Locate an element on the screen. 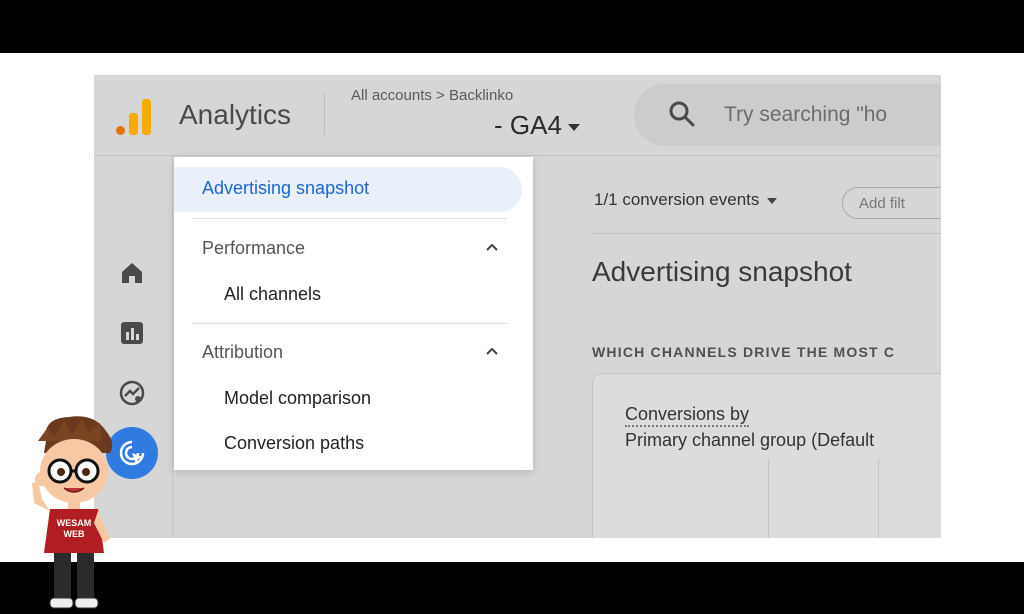 Image resolution: width=1024 pixels, height=614 pixels. property-selector: - GA4 is located at coordinates (537, 125).